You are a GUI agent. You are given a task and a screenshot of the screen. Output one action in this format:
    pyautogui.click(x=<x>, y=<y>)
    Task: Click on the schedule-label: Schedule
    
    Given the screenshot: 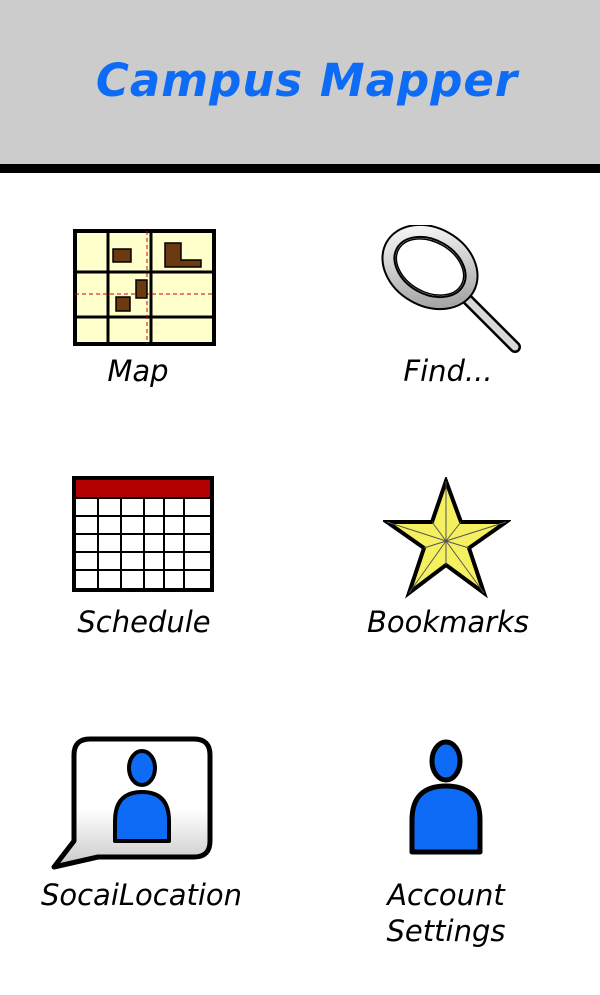 What is the action you would take?
    pyautogui.click(x=144, y=622)
    